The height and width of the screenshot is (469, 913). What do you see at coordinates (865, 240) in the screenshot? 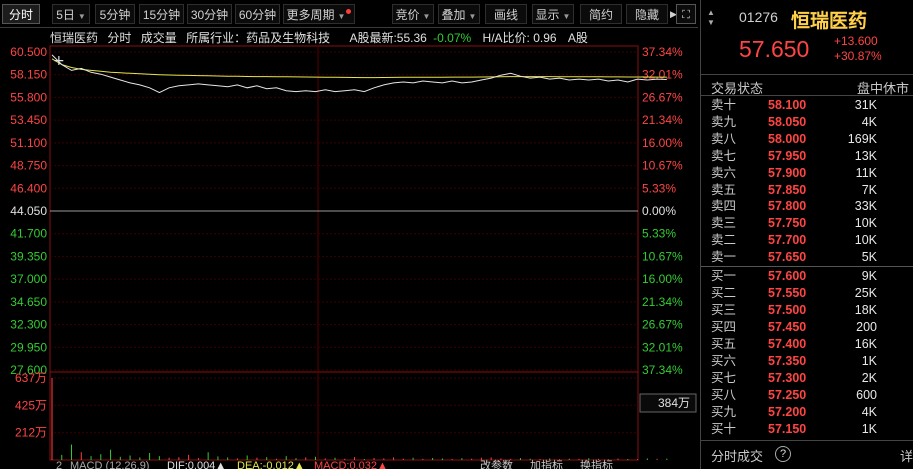
I see `order-volume: 10K` at bounding box center [865, 240].